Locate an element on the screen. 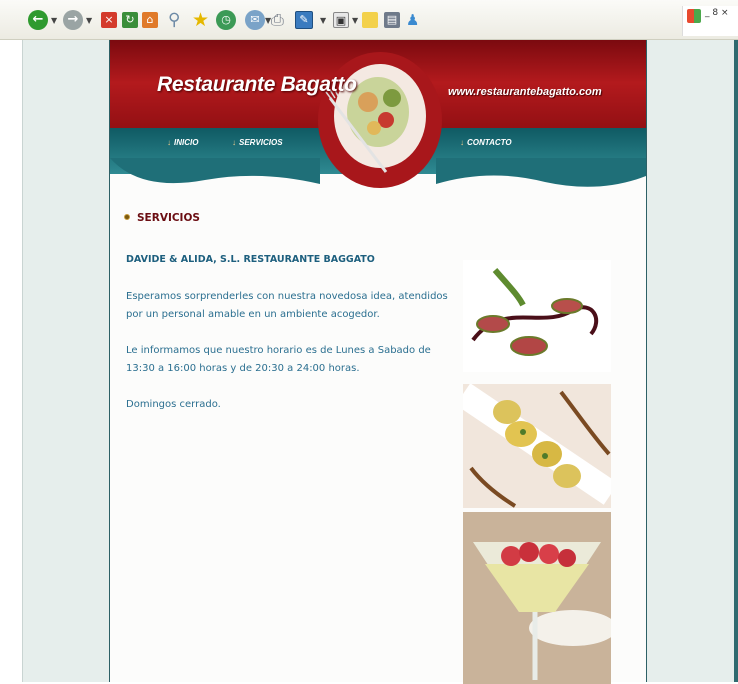 This screenshot has height=684, width=738. edit-icon: ✎ is located at coordinates (304, 20).